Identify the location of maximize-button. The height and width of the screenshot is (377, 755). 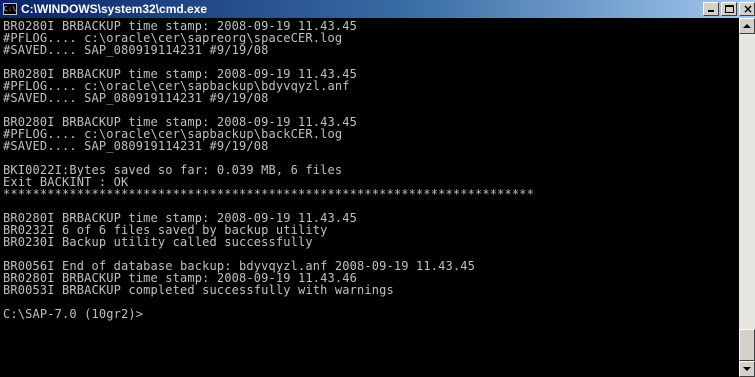
(729, 9).